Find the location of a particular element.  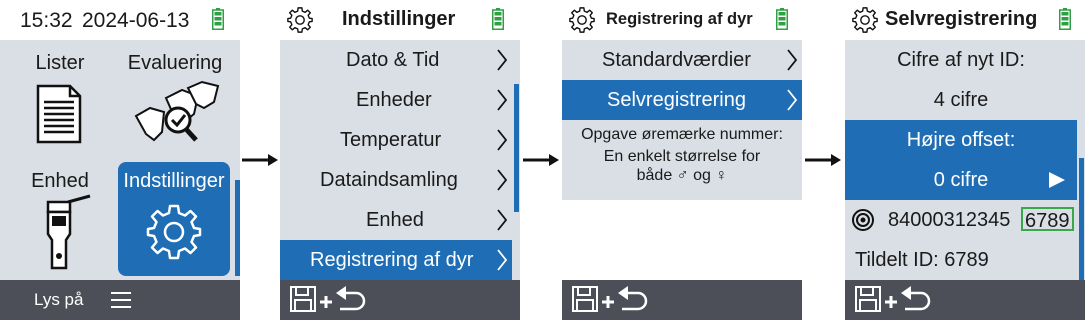

menu-item-label: Registrering af dyr is located at coordinates (392, 260).